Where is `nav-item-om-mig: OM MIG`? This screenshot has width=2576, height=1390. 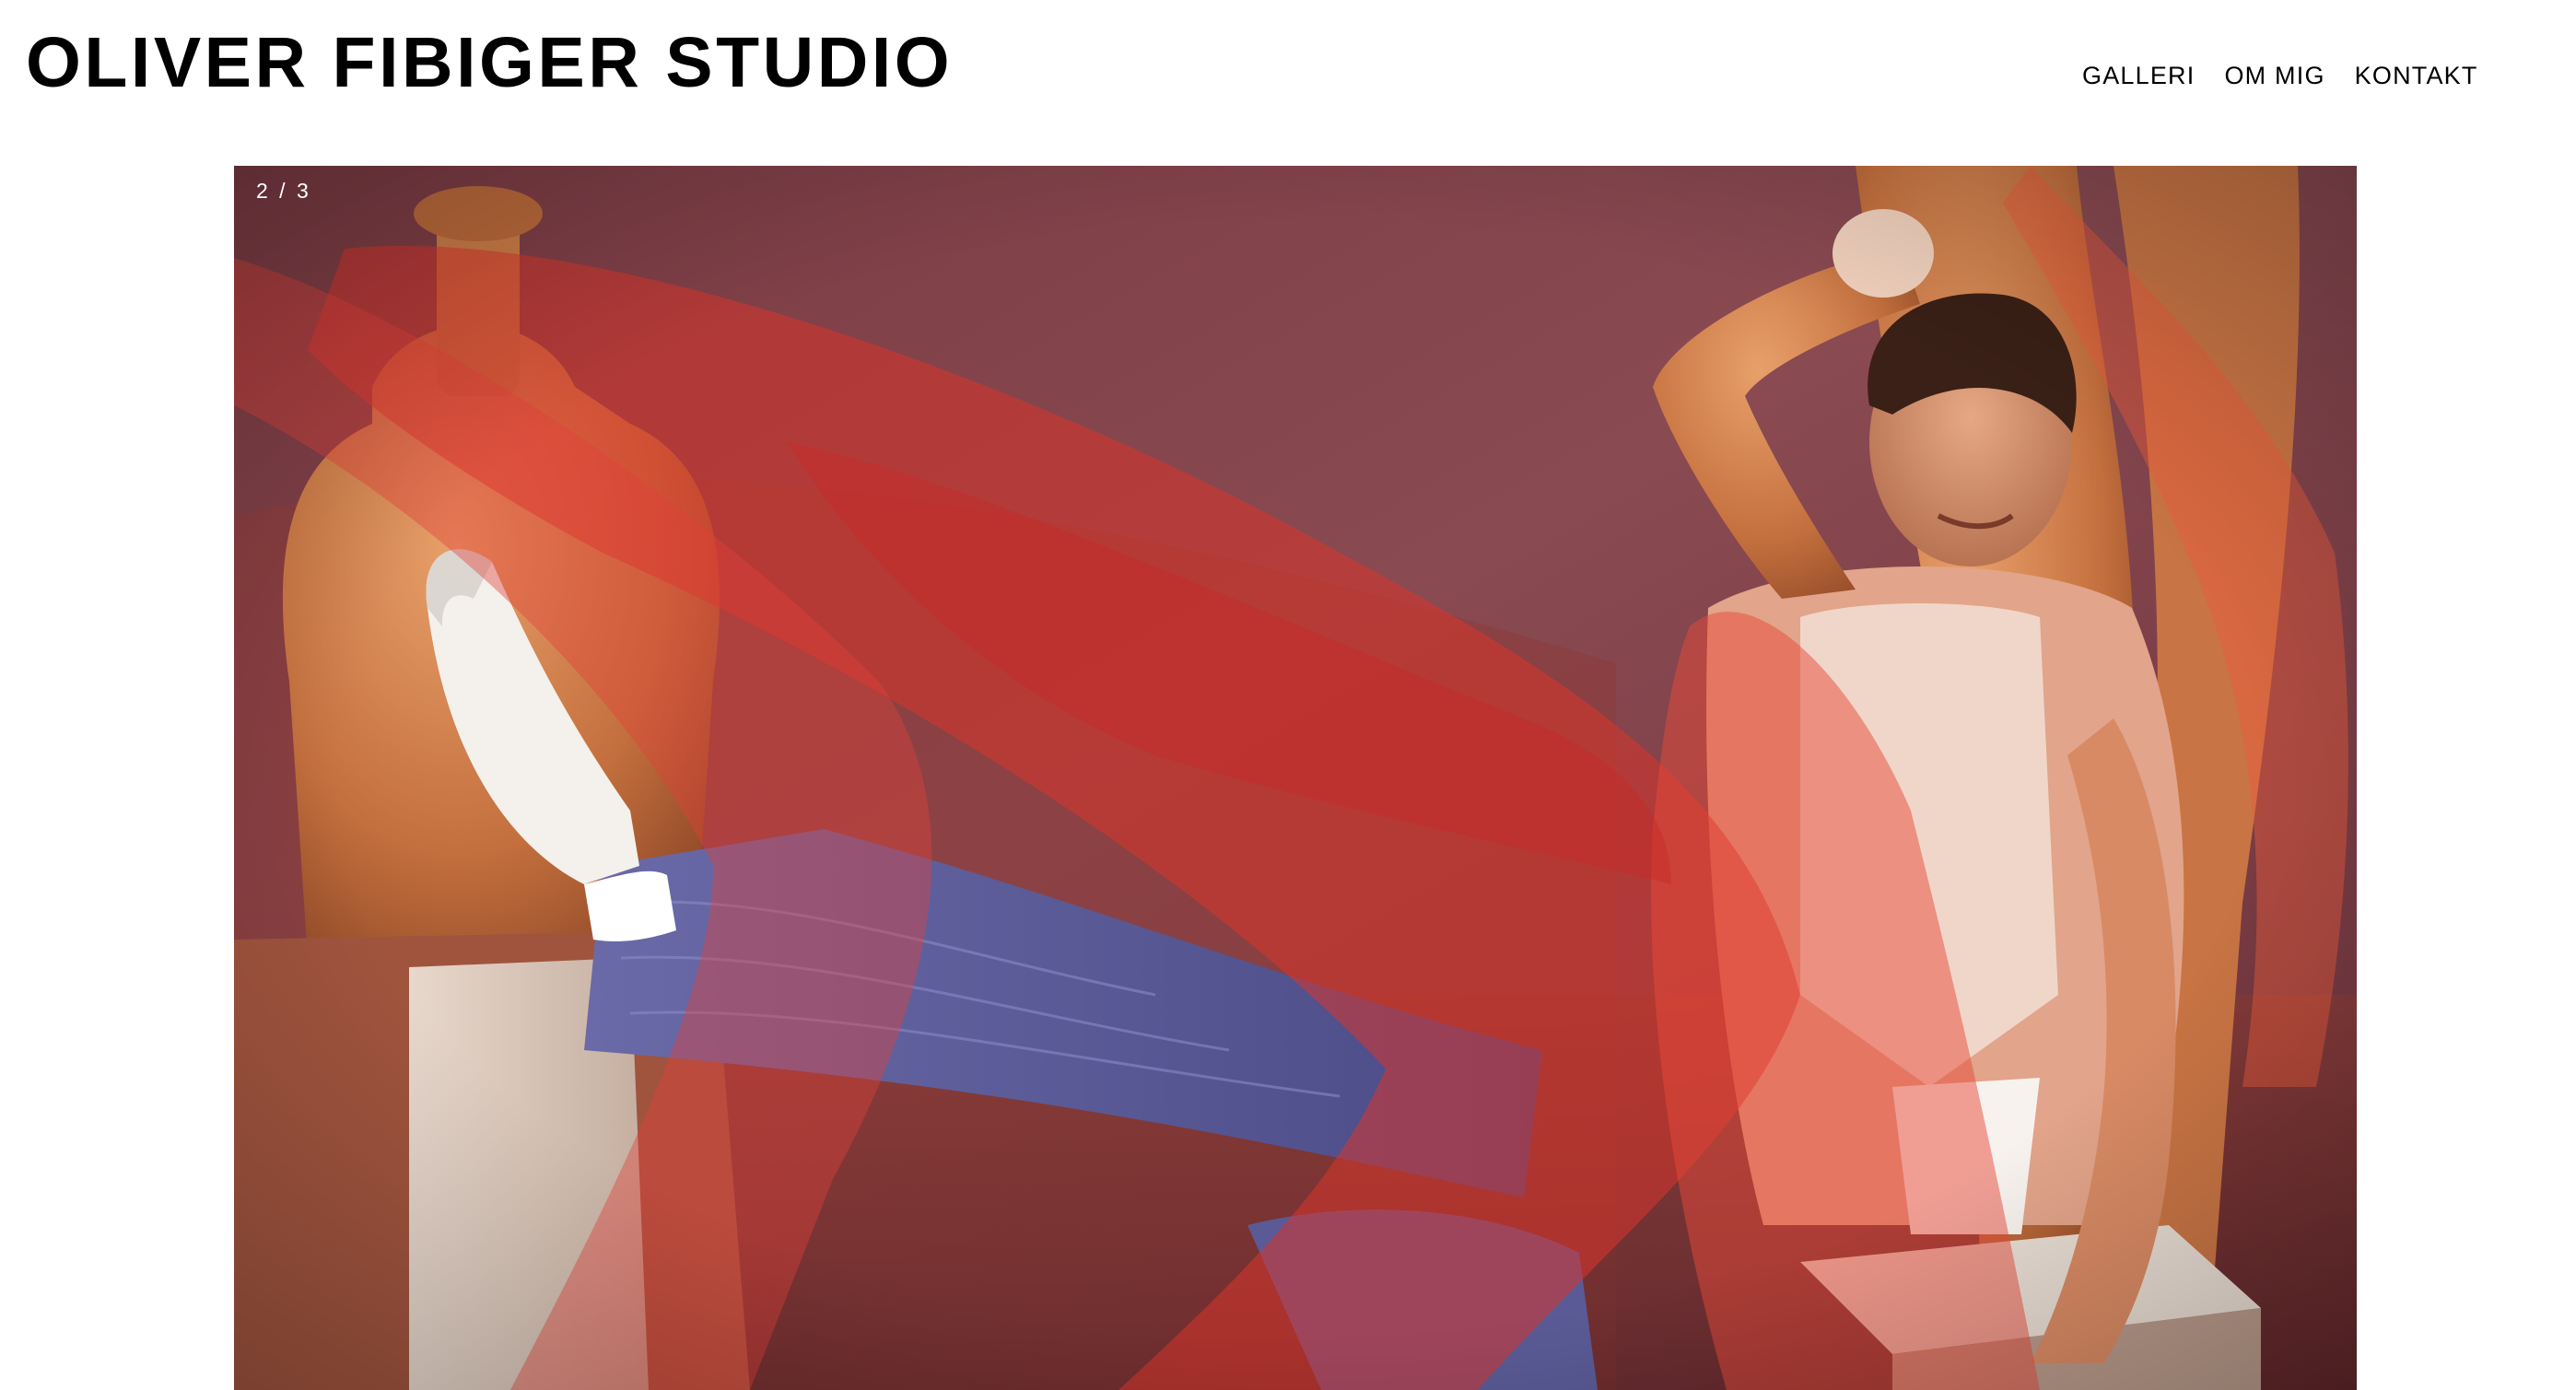 nav-item-om-mig: OM MIG is located at coordinates (2274, 75).